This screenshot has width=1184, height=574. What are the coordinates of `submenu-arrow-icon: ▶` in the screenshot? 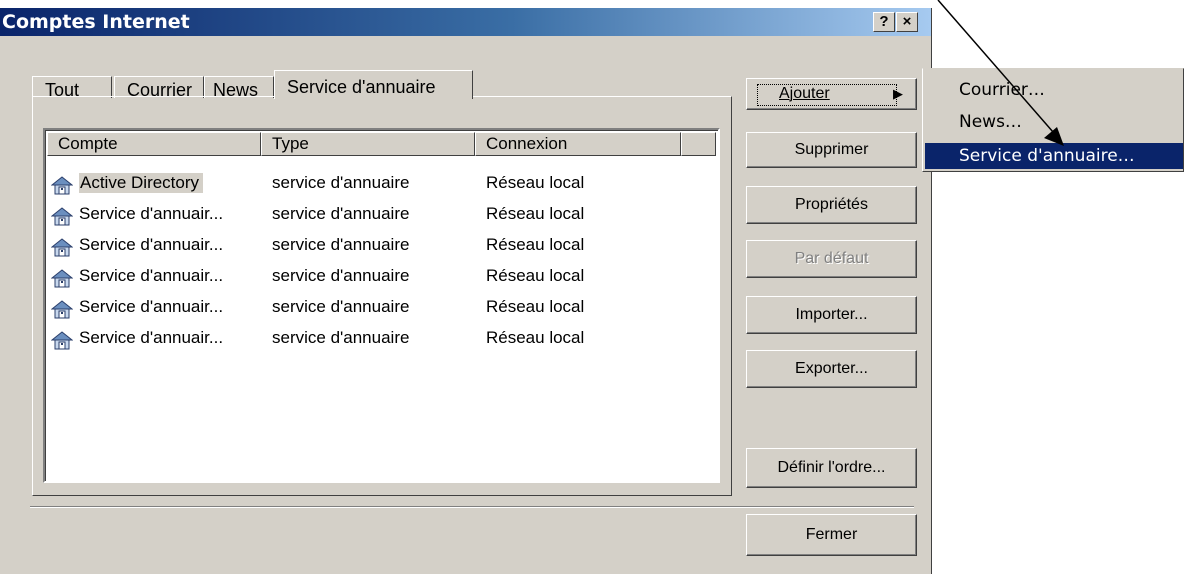 It's located at (898, 93).